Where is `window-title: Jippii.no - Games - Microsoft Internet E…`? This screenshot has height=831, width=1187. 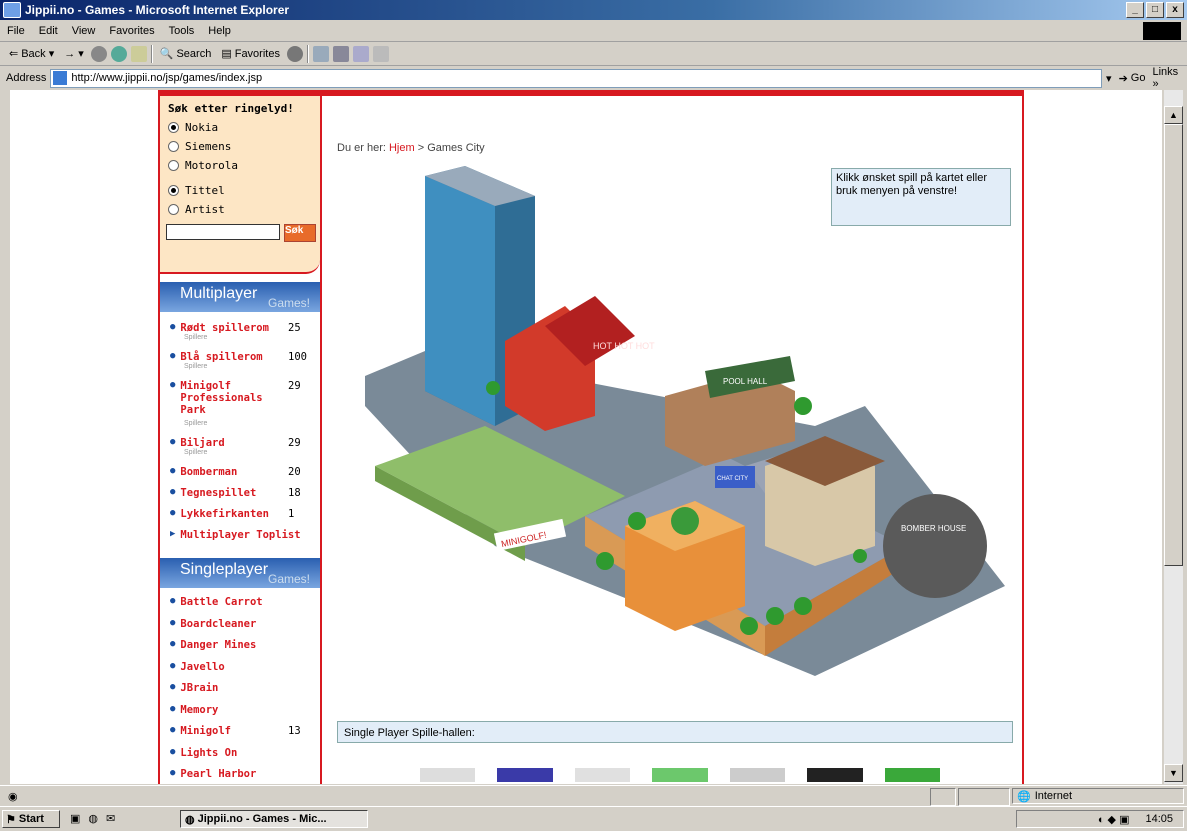 window-title: Jippii.no - Games - Microsoft Internet E… is located at coordinates (157, 10).